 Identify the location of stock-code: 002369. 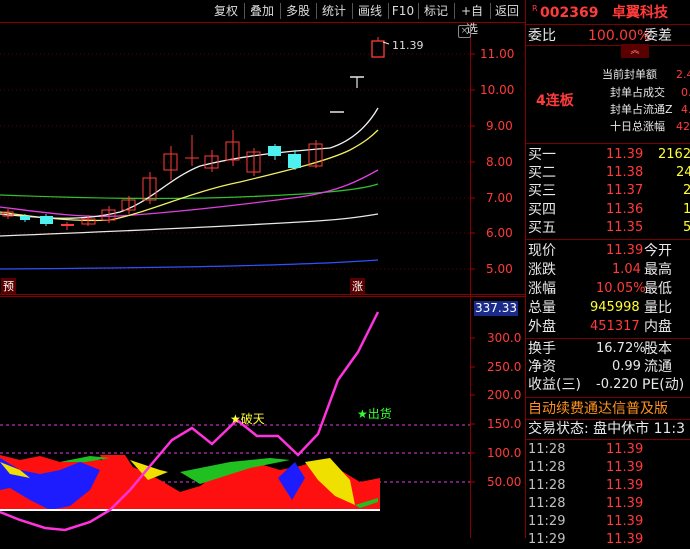
(569, 13).